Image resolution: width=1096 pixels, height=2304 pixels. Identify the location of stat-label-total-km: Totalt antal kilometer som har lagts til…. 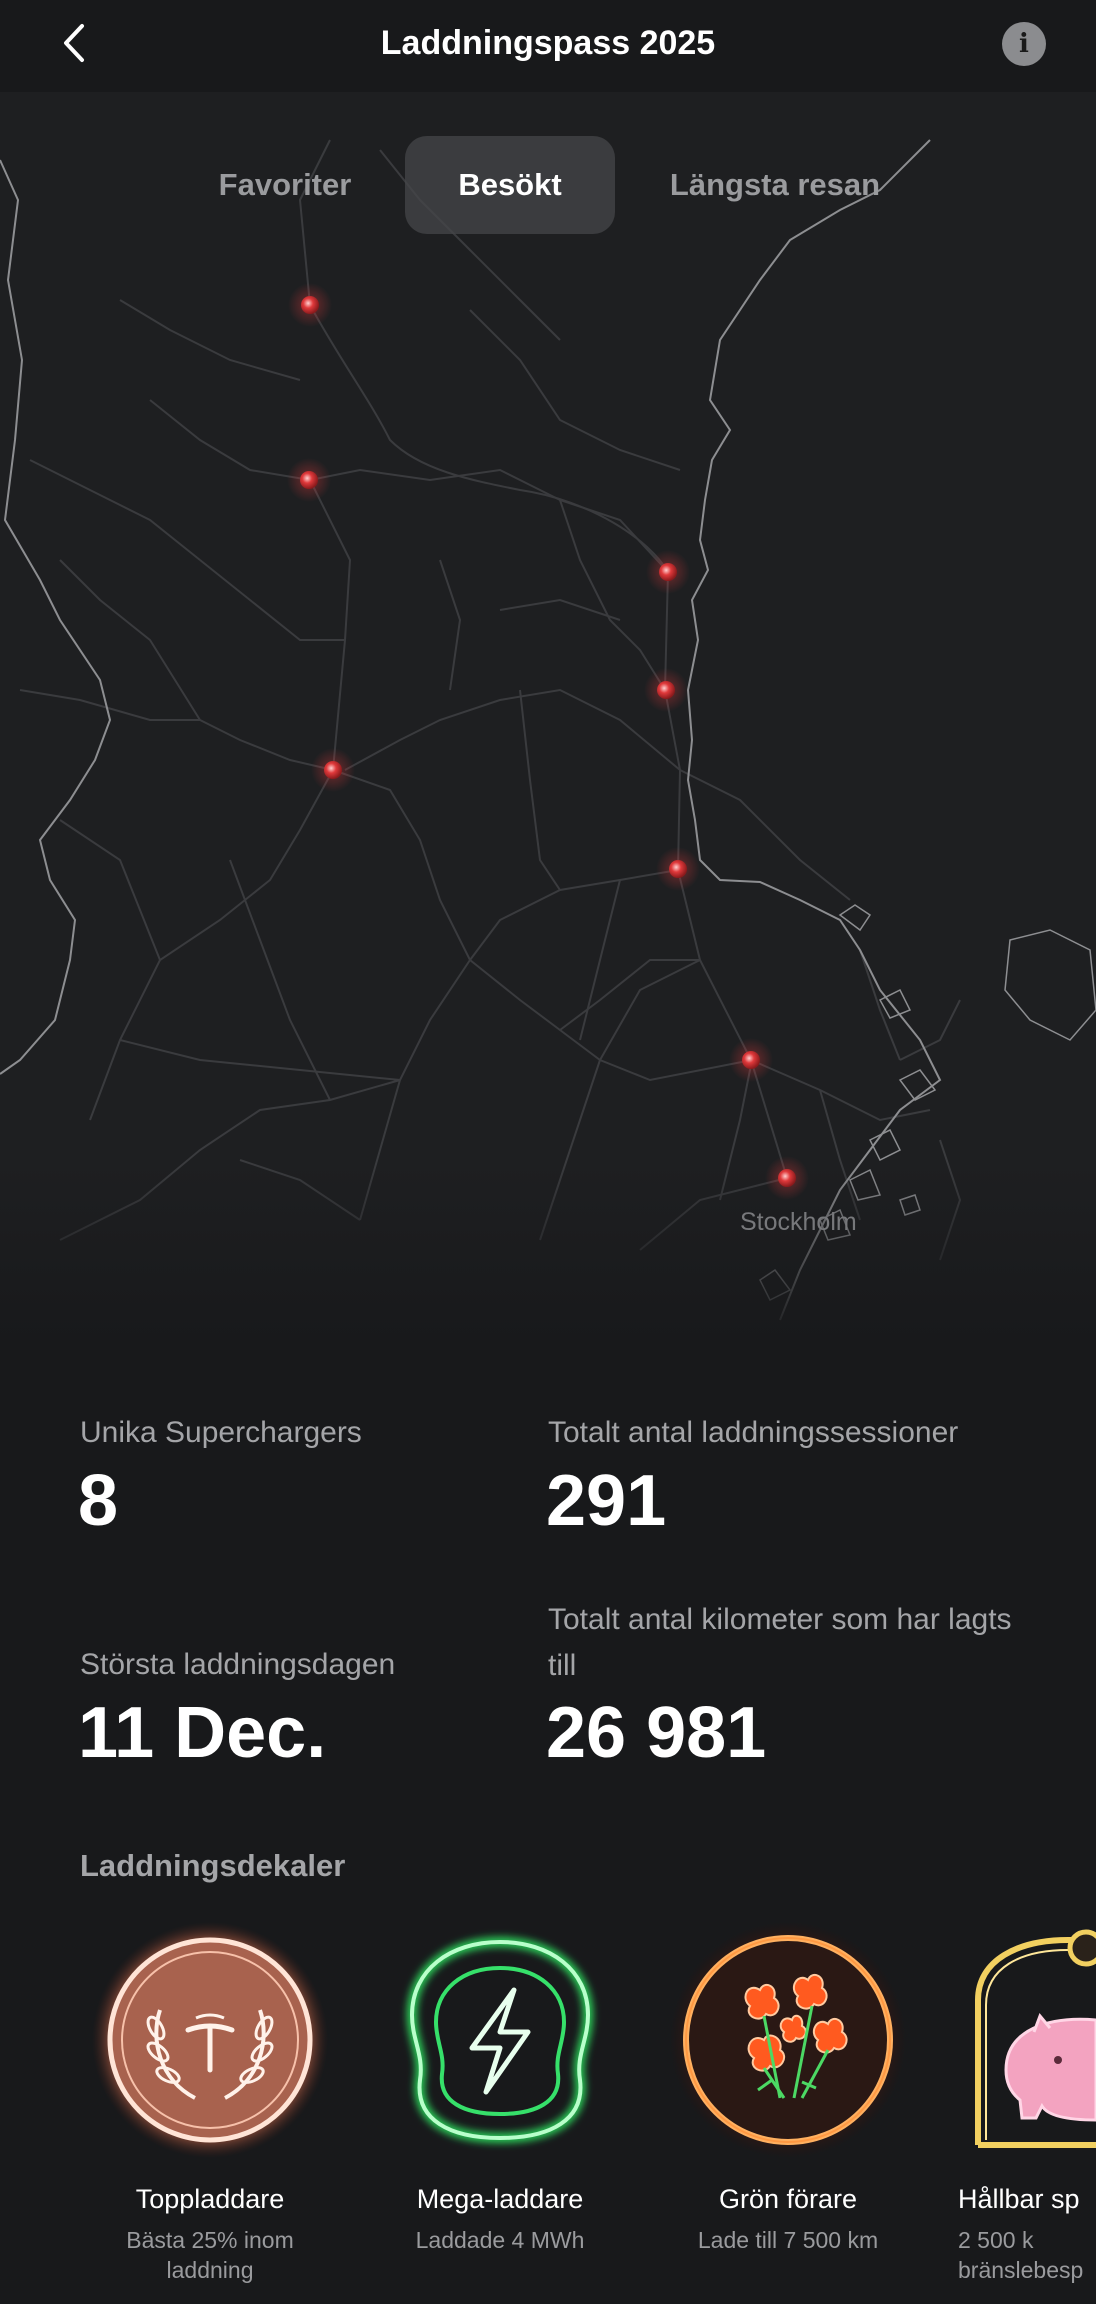
(780, 1642).